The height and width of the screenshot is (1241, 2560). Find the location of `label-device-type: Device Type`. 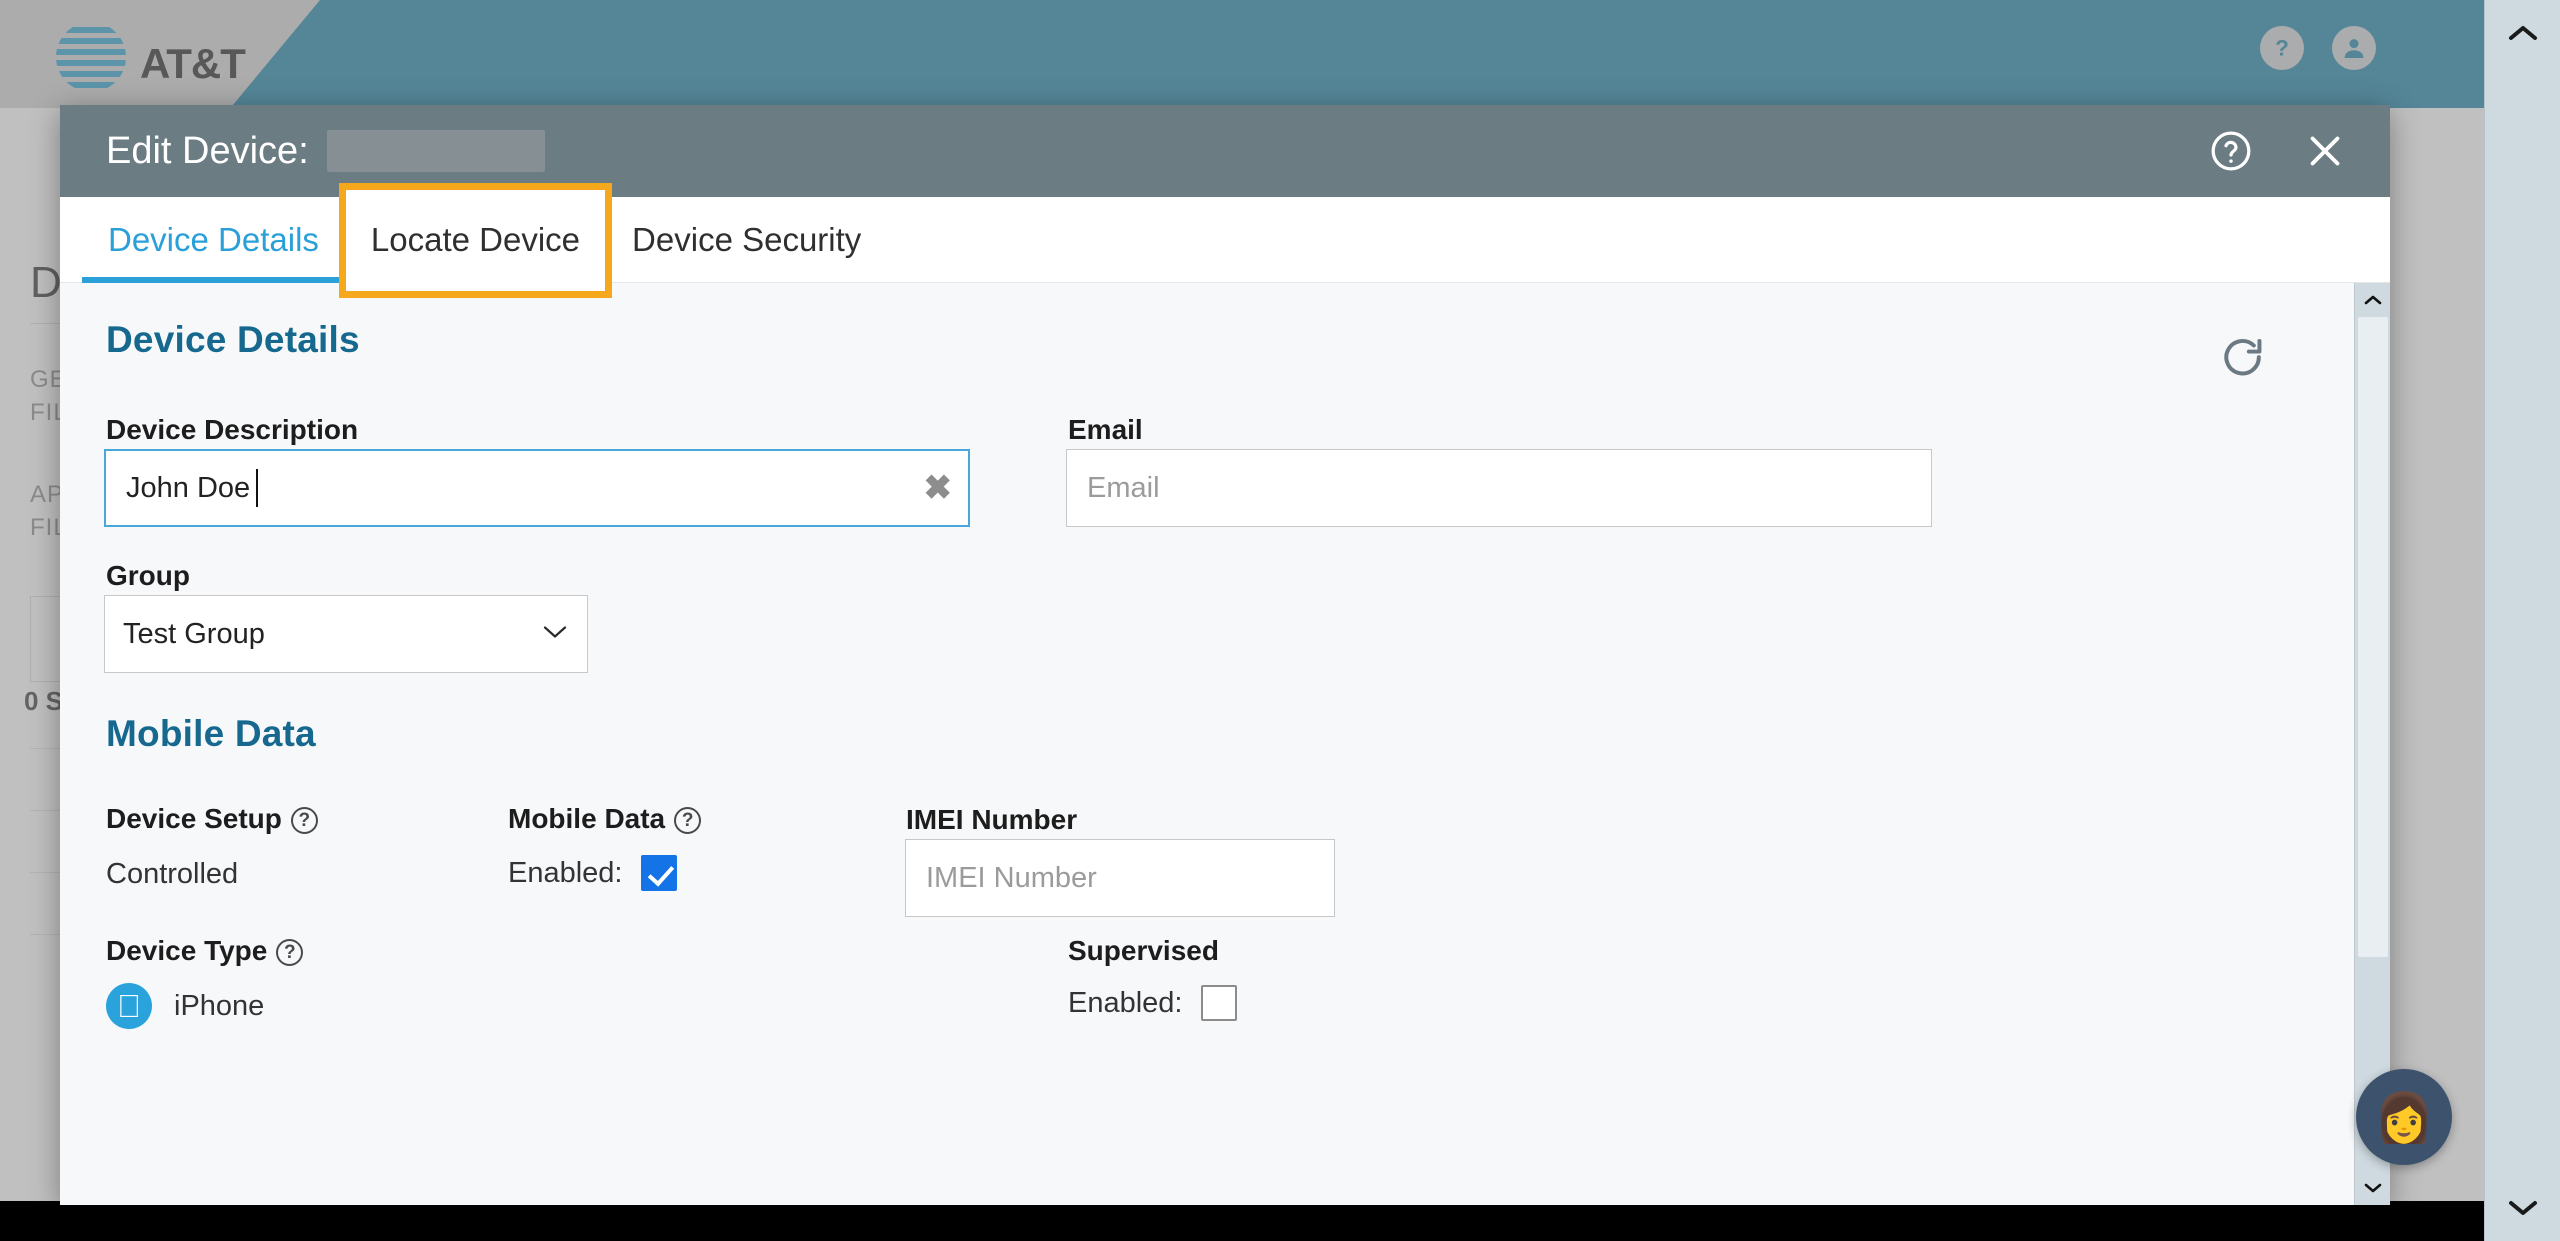

label-device-type: Device Type is located at coordinates (187, 950).